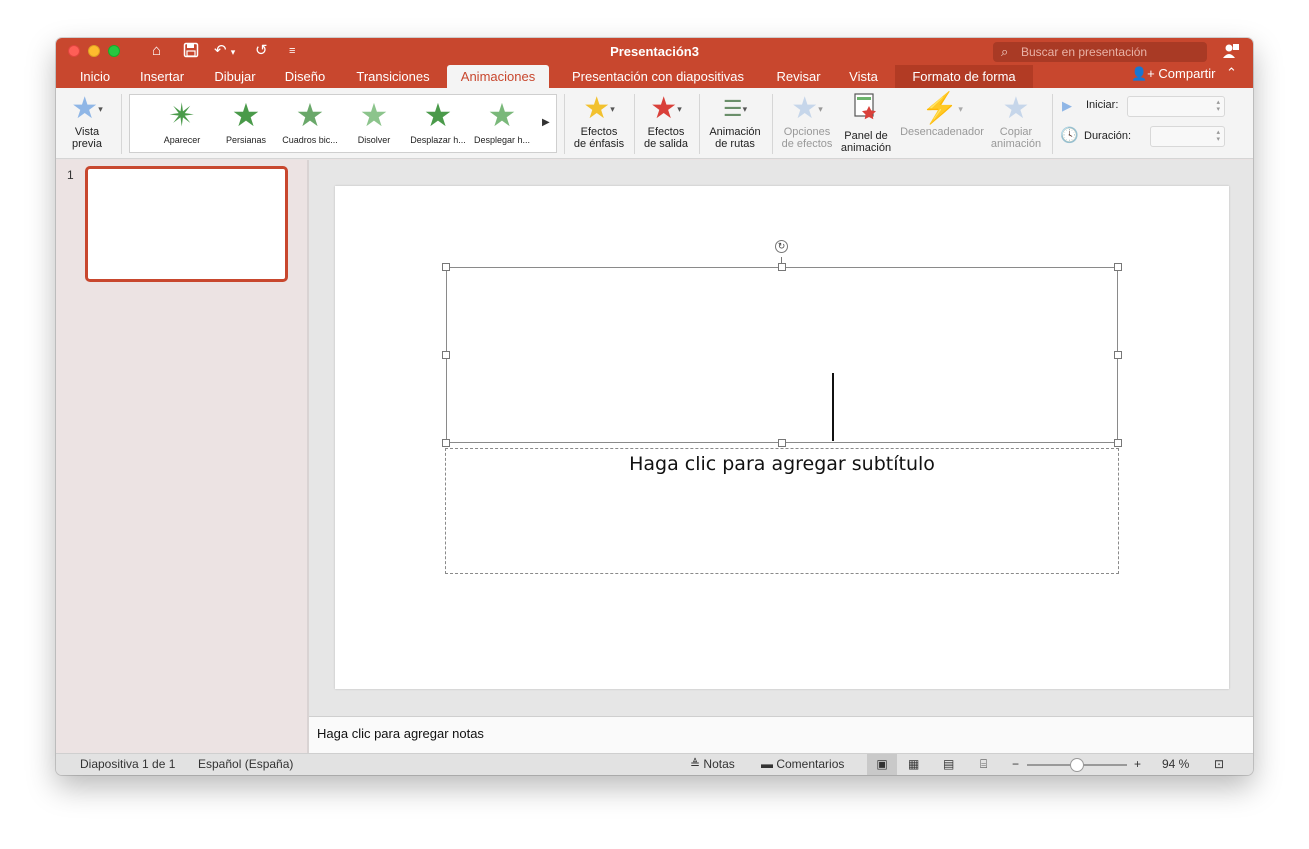 This screenshot has width=1309, height=849. What do you see at coordinates (782, 355) in the screenshot?
I see `title-placeholder` at bounding box center [782, 355].